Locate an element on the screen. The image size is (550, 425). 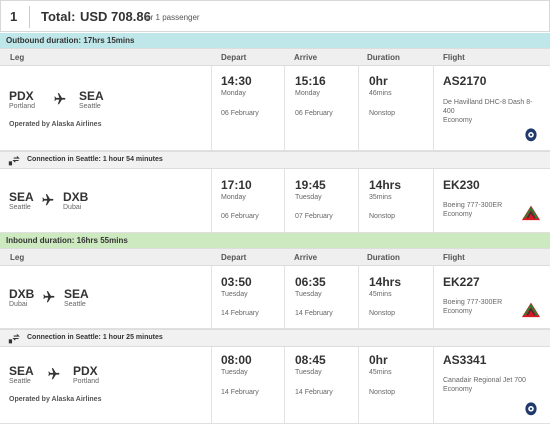
passenger-count: for 1 passenger is located at coordinates (172, 17).